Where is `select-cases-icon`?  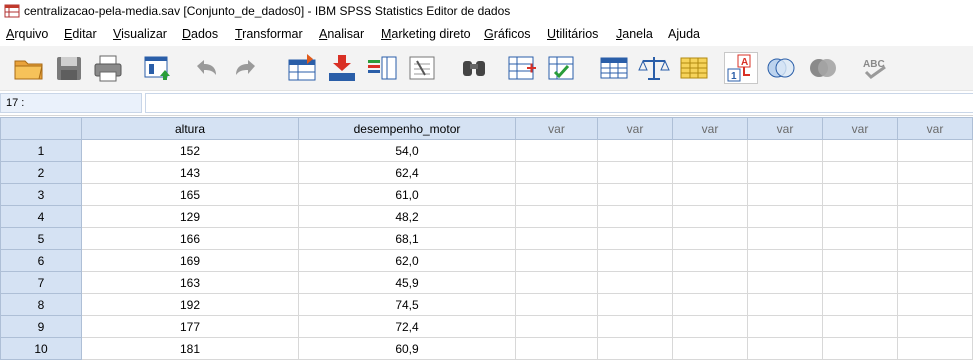 select-cases-icon is located at coordinates (694, 68).